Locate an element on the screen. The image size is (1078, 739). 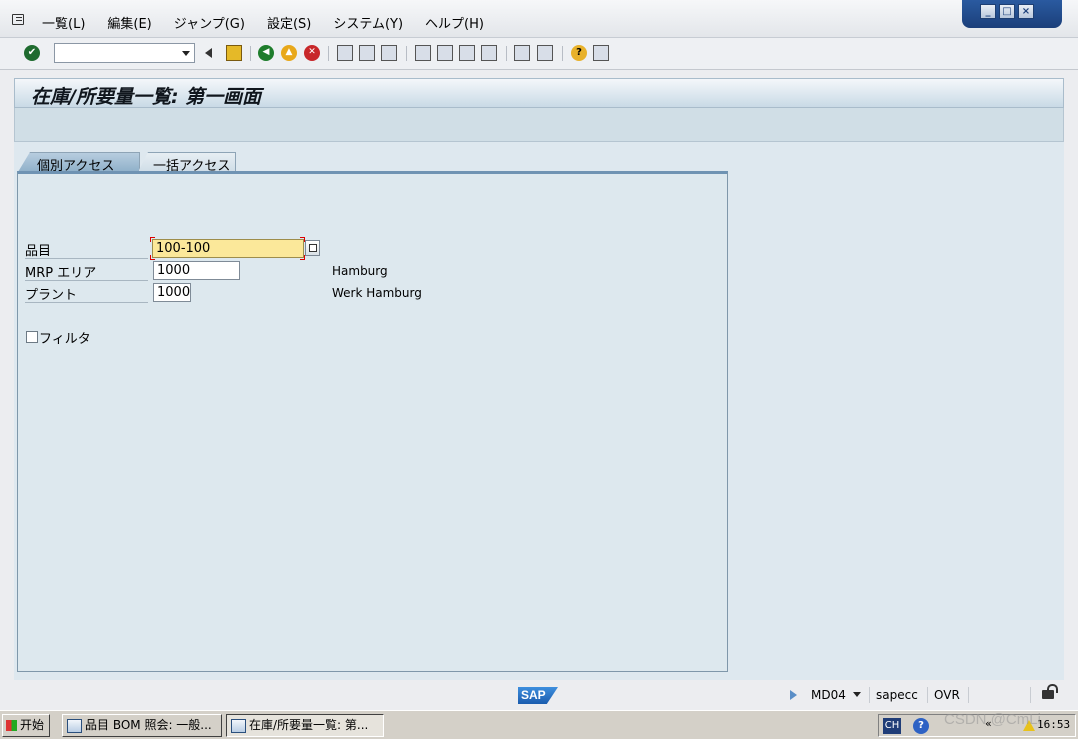
clock: 16:53 is located at coordinates (1054, 724).